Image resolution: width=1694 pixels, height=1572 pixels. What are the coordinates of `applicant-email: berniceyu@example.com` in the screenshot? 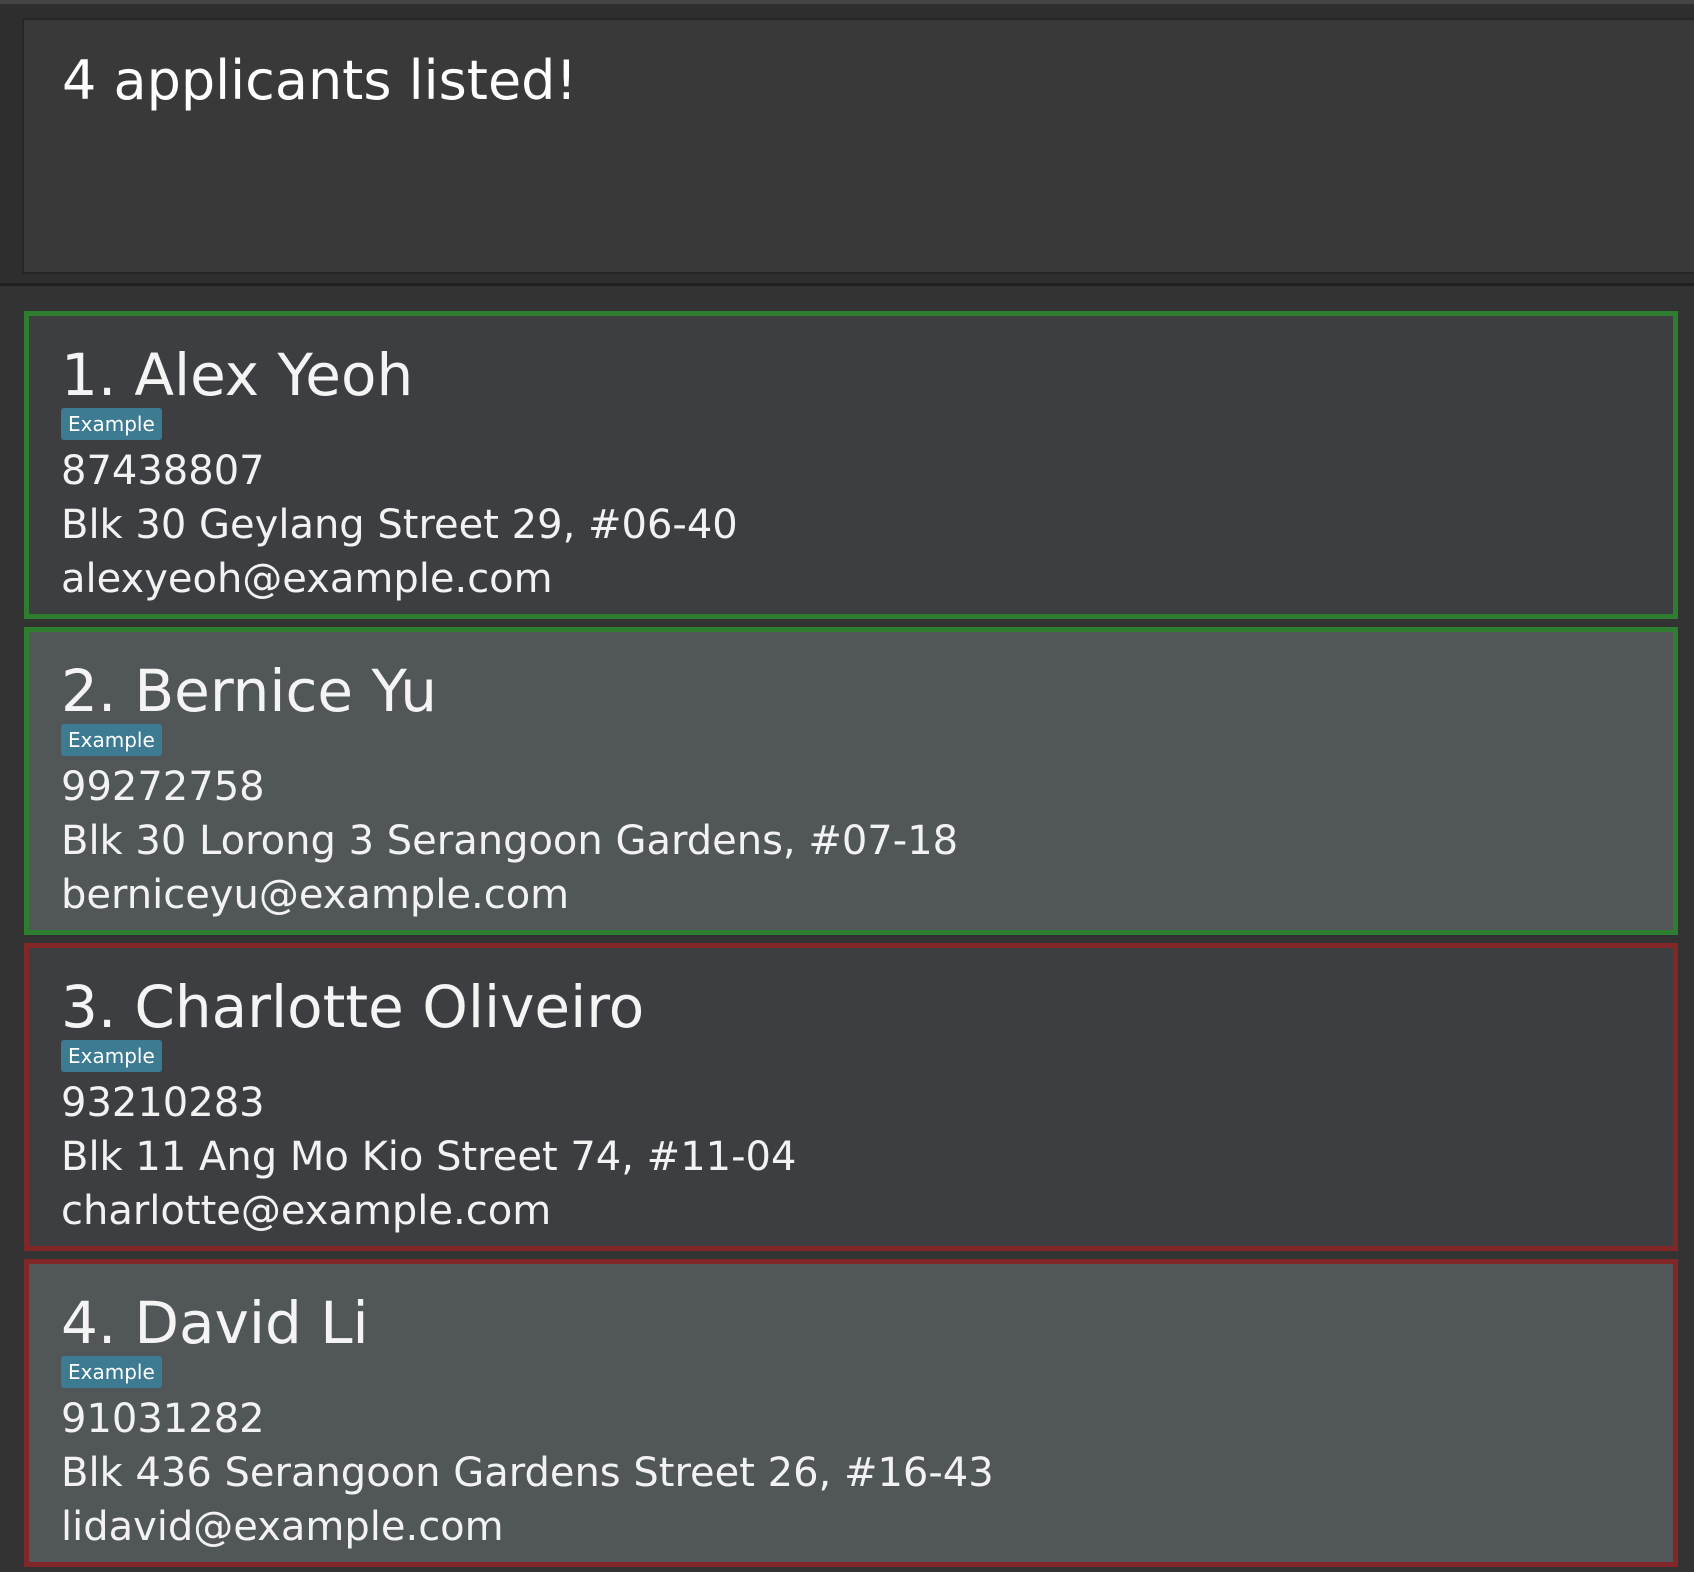 It's located at (315, 895).